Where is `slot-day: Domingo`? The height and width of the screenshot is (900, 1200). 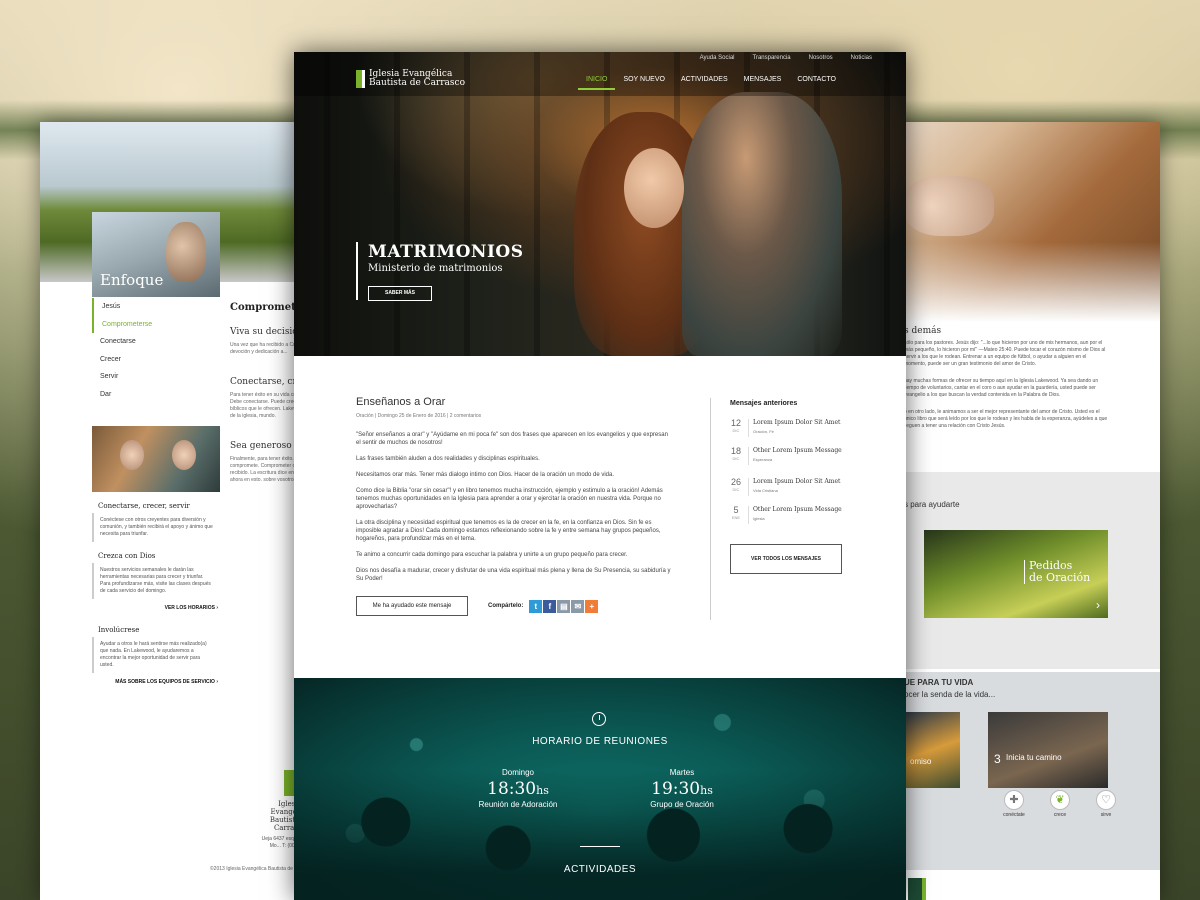 slot-day: Domingo is located at coordinates (517, 772).